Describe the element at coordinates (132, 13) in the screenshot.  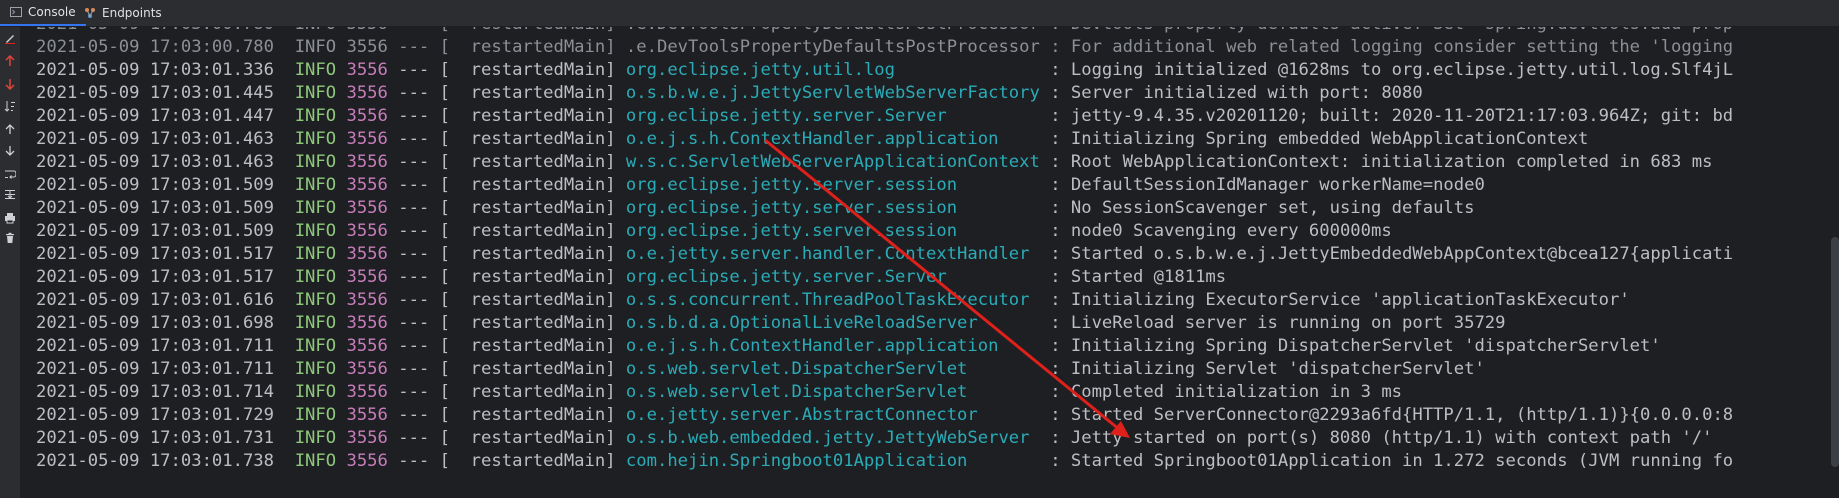
I see `tab-endpoints-label: Endpoints` at that location.